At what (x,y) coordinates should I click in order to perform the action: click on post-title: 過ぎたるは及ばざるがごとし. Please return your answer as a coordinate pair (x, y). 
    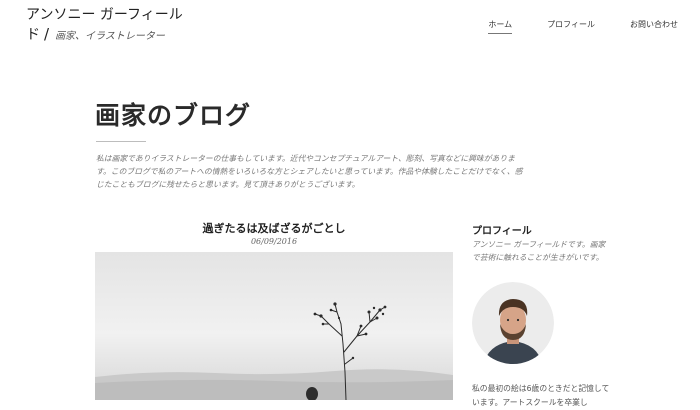
    Looking at the image, I should click on (274, 228).